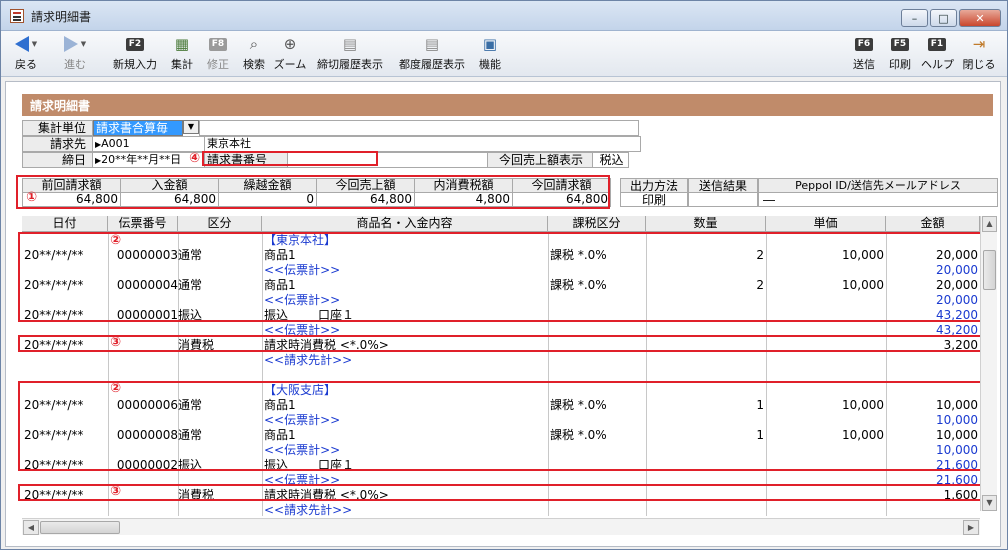 The width and height of the screenshot is (1008, 550). Describe the element at coordinates (32, 197) in the screenshot. I see `marker-1: ①` at that location.